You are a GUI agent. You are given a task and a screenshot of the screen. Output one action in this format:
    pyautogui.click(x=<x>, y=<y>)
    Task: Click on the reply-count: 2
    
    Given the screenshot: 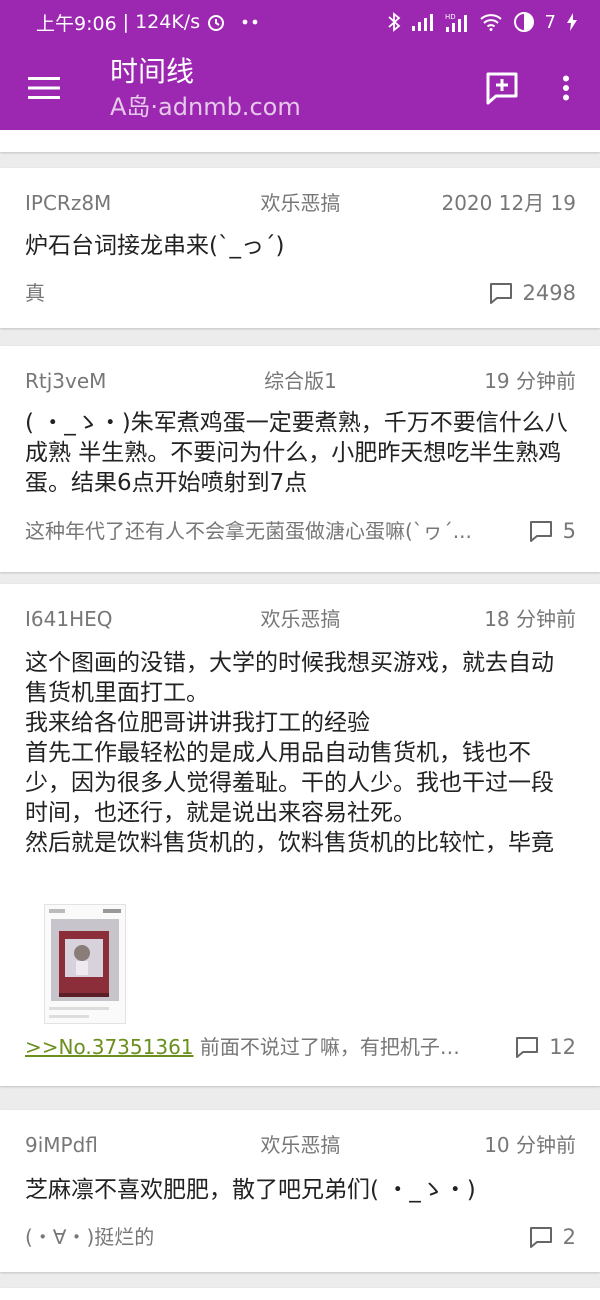 What is the action you would take?
    pyautogui.click(x=552, y=1237)
    